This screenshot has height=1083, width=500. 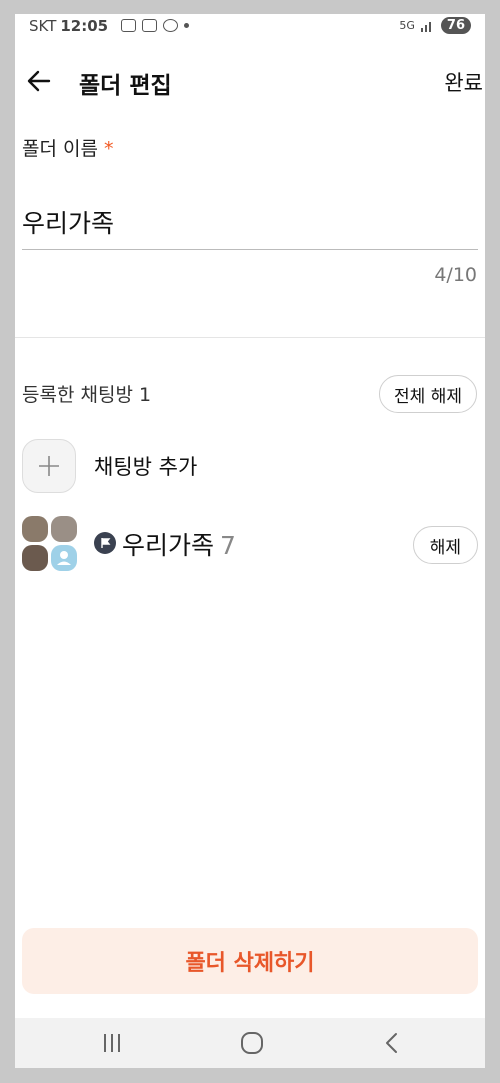 I want to click on unregister-button: 해제, so click(x=445, y=545).